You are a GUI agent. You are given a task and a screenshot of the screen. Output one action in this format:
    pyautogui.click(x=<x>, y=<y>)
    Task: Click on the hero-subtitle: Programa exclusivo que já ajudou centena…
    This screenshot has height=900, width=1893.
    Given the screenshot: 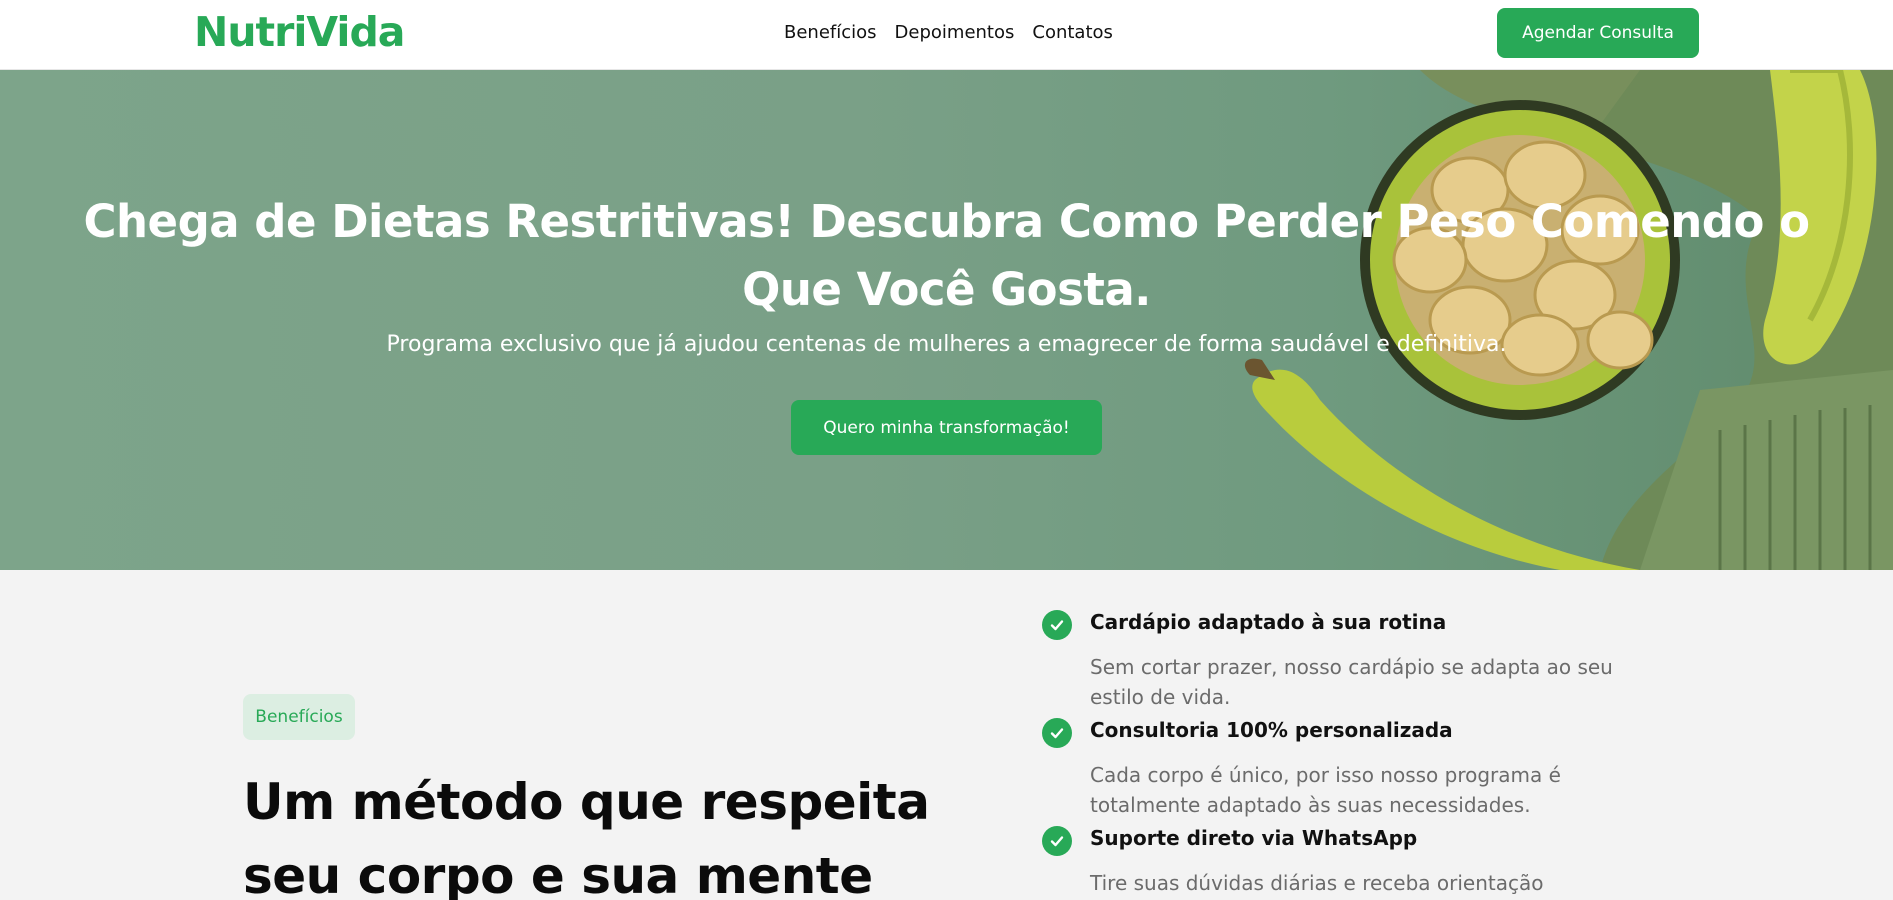 What is the action you would take?
    pyautogui.click(x=946, y=344)
    